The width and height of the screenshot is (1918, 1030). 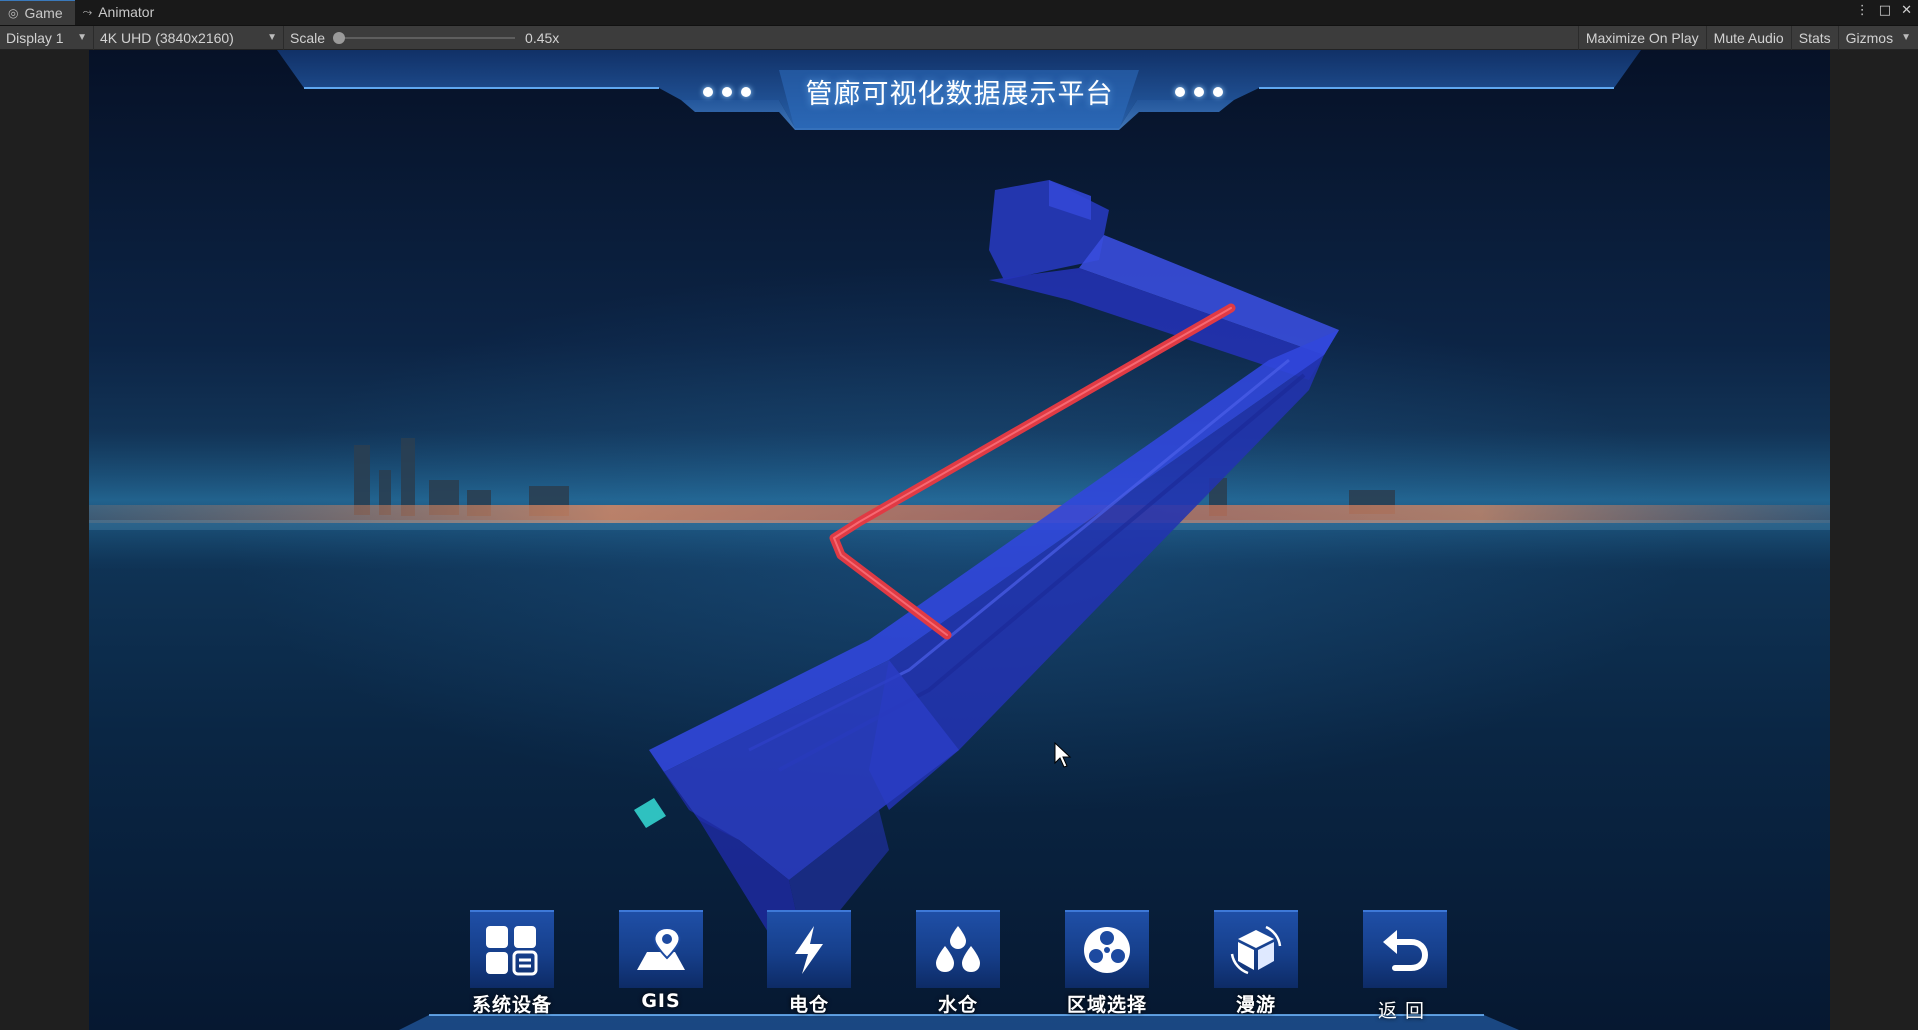 I want to click on window-controls: ⋮ □ ✕, so click(x=1884, y=10).